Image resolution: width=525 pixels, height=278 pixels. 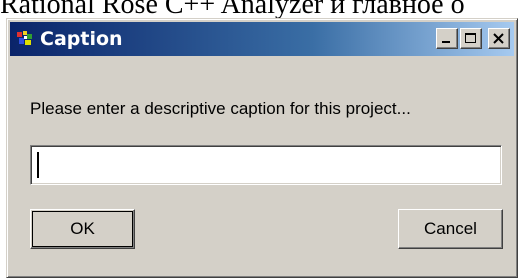 What do you see at coordinates (447, 38) in the screenshot?
I see `minimize-button` at bounding box center [447, 38].